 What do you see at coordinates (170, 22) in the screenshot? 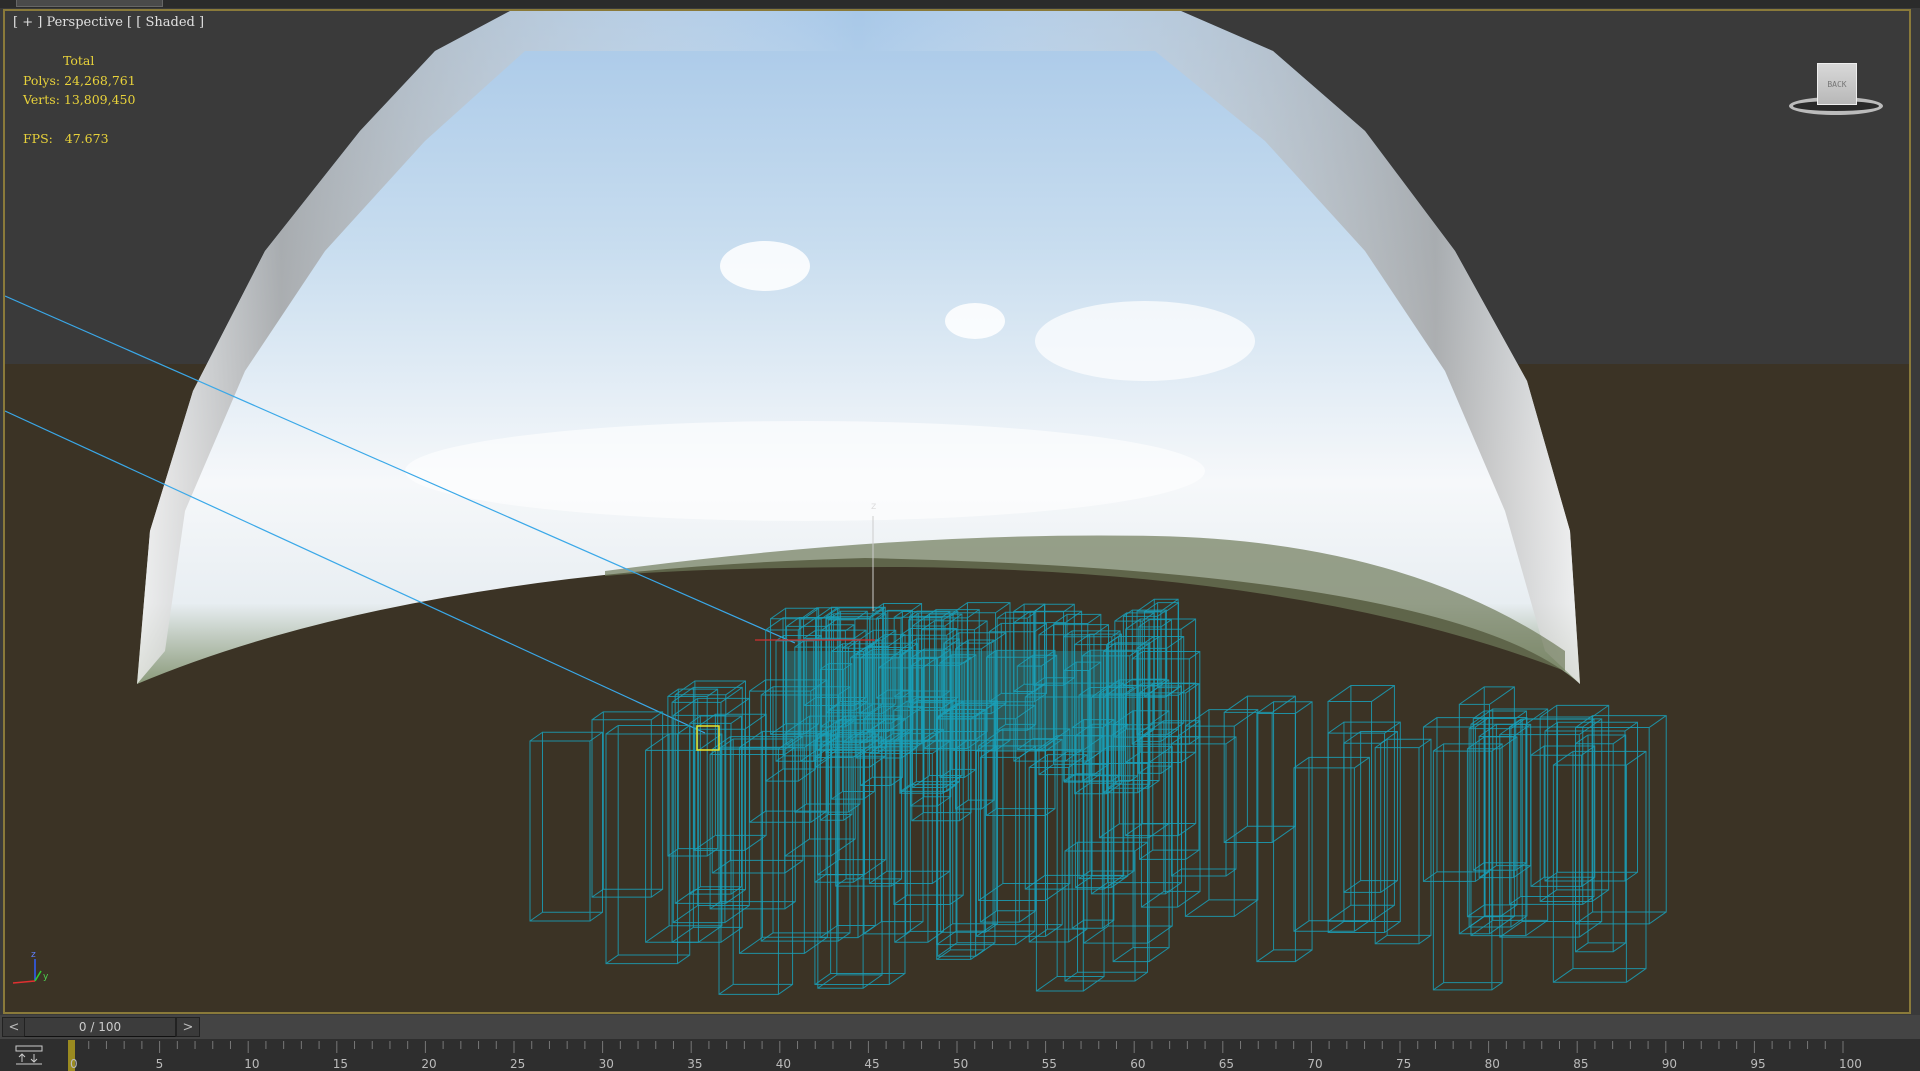
I see `viewport-shading-menu: [ Shaded ]` at bounding box center [170, 22].